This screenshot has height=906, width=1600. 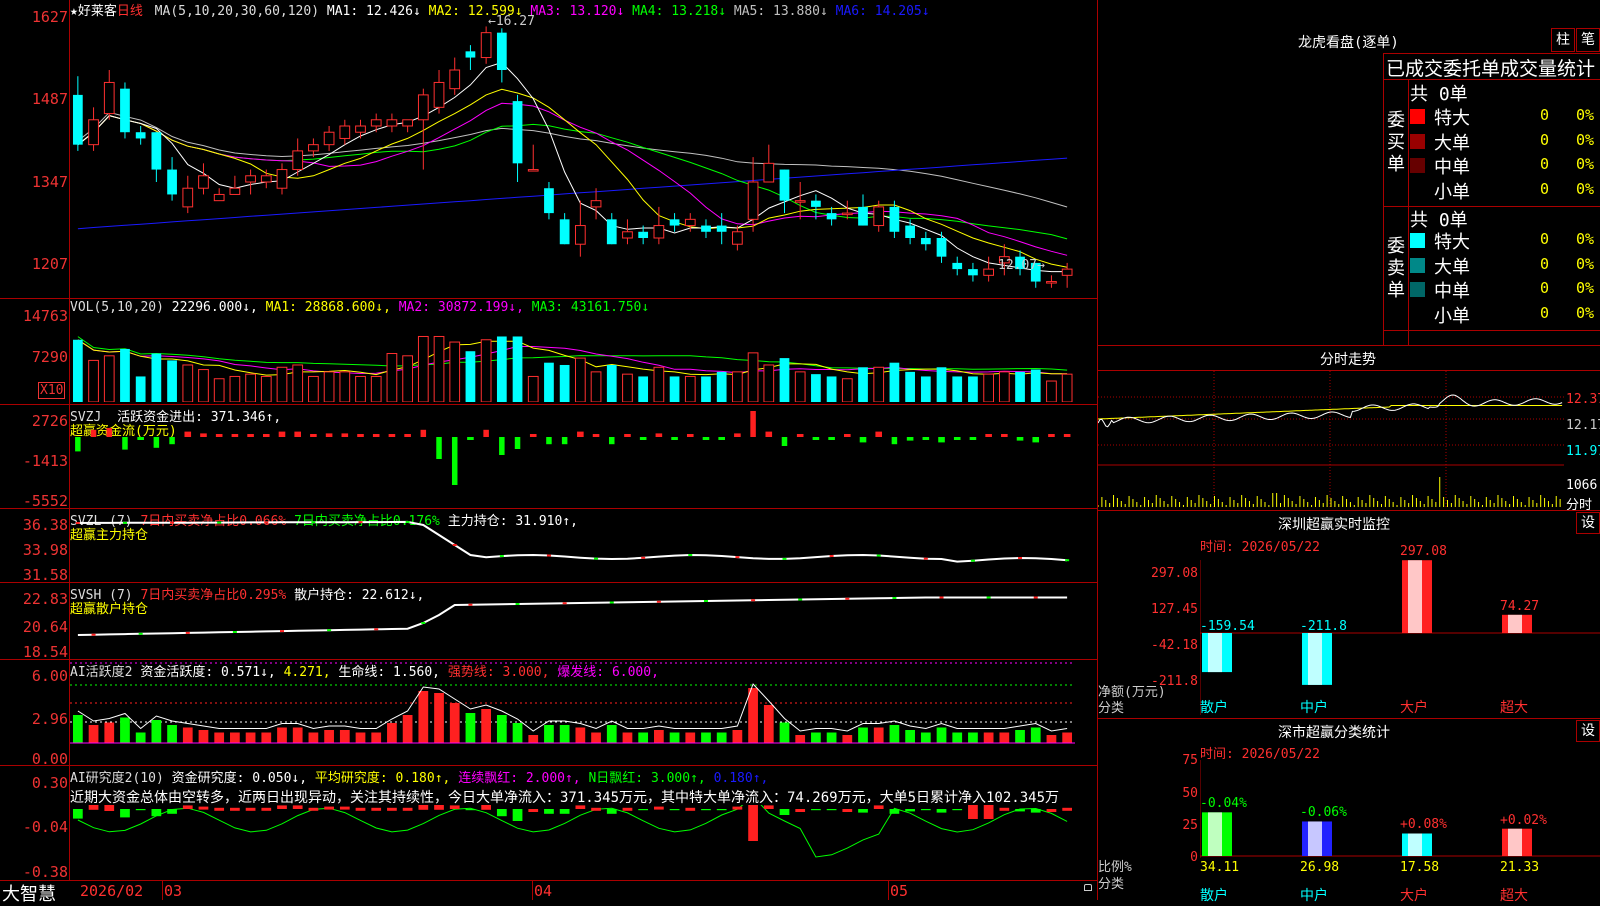 I want to click on low-price-mark: 12.07→, so click(x=1021, y=265).